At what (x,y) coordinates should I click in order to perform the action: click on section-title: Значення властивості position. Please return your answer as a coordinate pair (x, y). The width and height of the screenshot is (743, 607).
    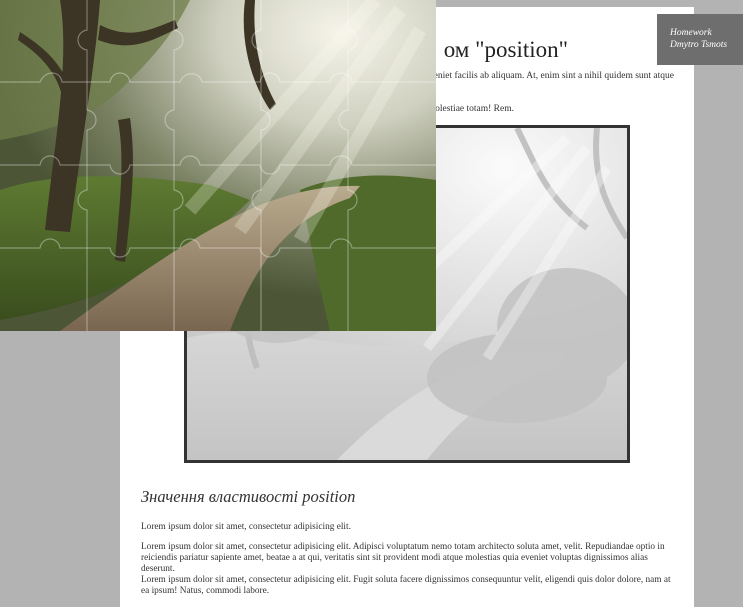
    Looking at the image, I should click on (248, 496).